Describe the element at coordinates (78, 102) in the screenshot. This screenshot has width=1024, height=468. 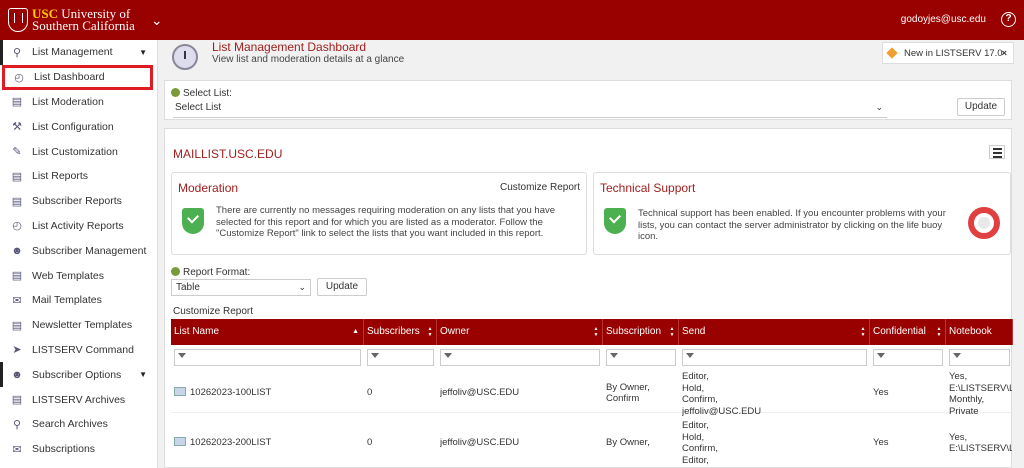
I see `sidebar-item-list-moderation: ▤ List Moderation` at that location.